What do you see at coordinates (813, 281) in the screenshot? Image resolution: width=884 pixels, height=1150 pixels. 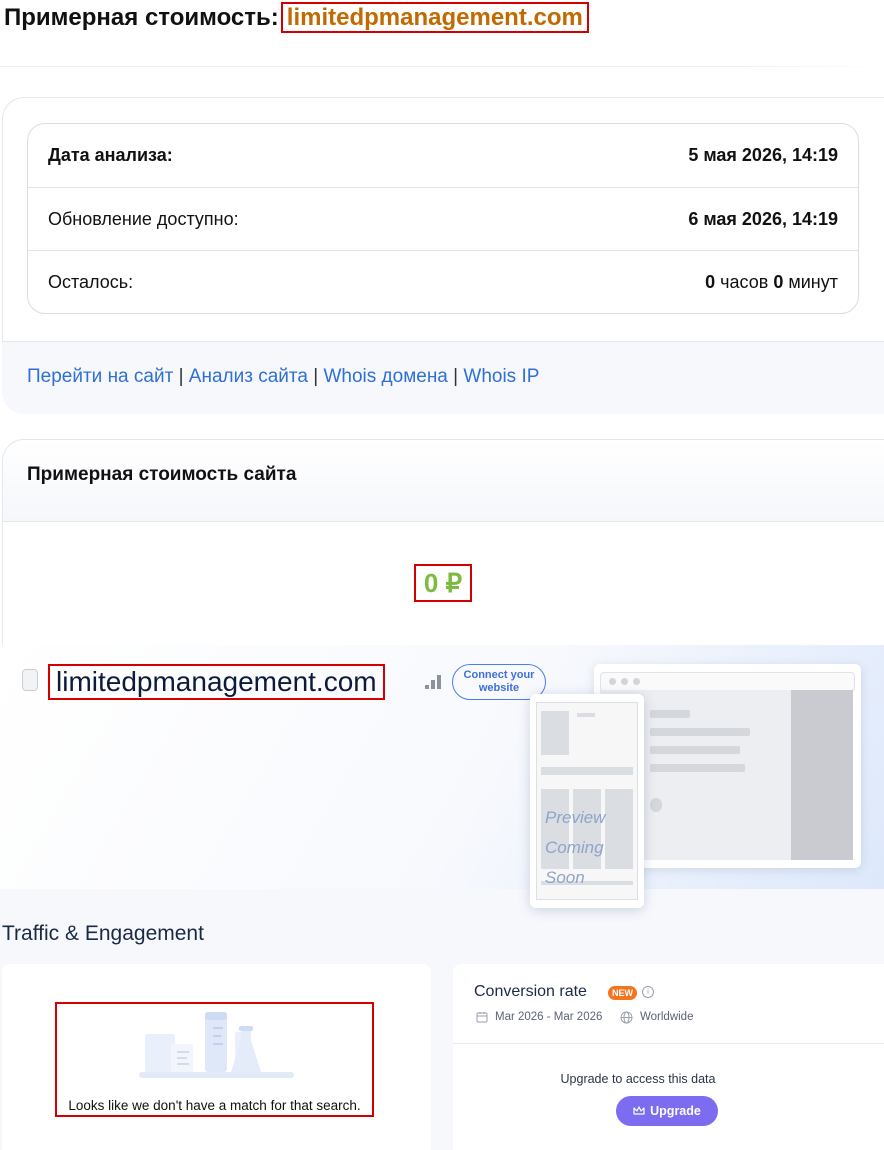 I see `remaining-minutes-unit: минут` at bounding box center [813, 281].